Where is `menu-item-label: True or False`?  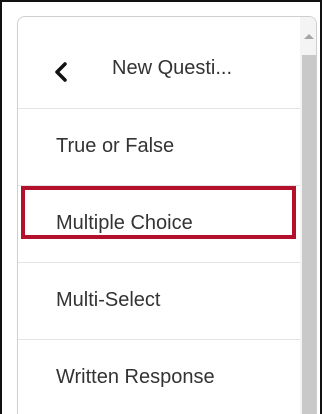
menu-item-label: True or False is located at coordinates (115, 146).